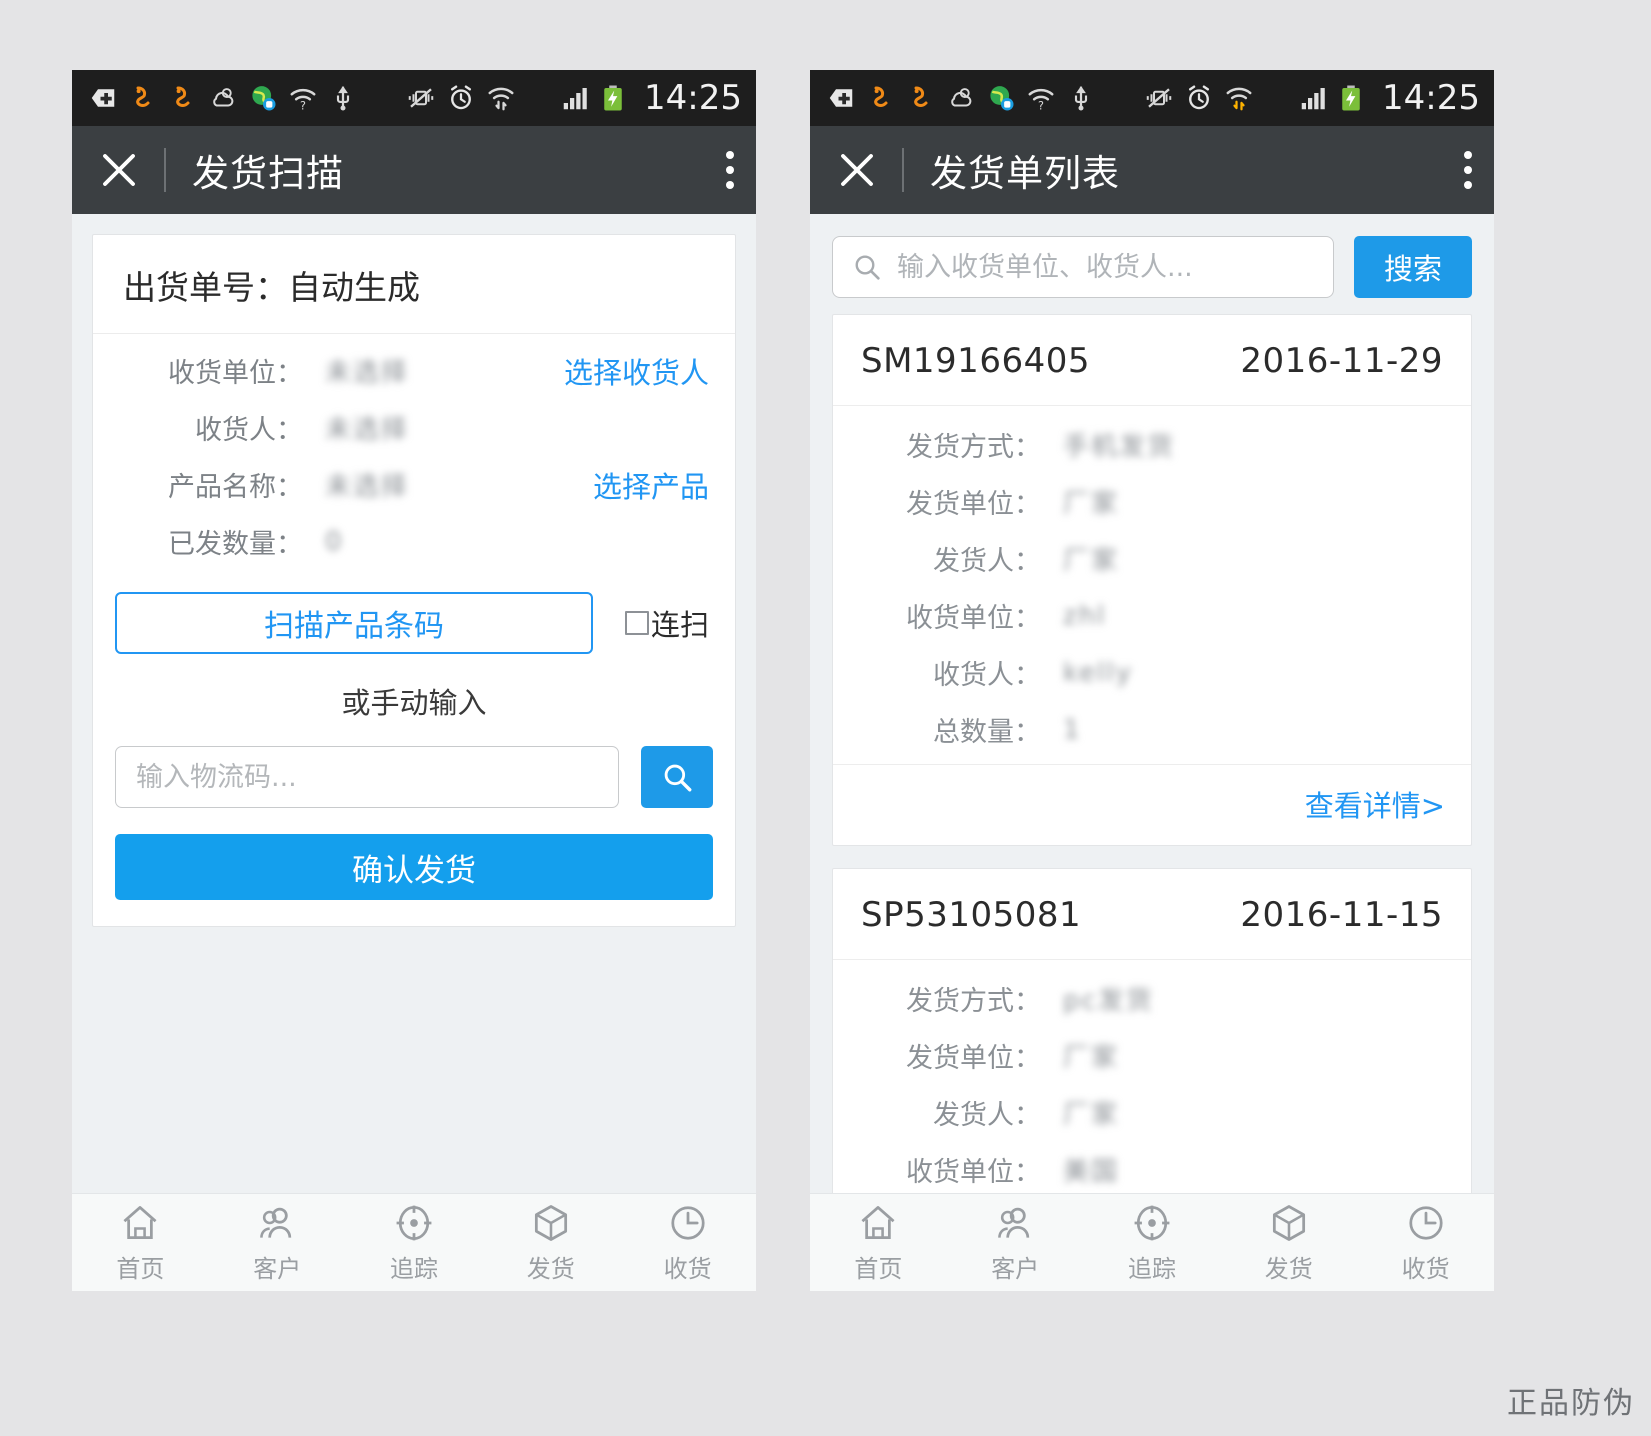 This screenshot has height=1436, width=1651. Describe the element at coordinates (687, 1269) in the screenshot. I see `tab-label: 收货` at that location.